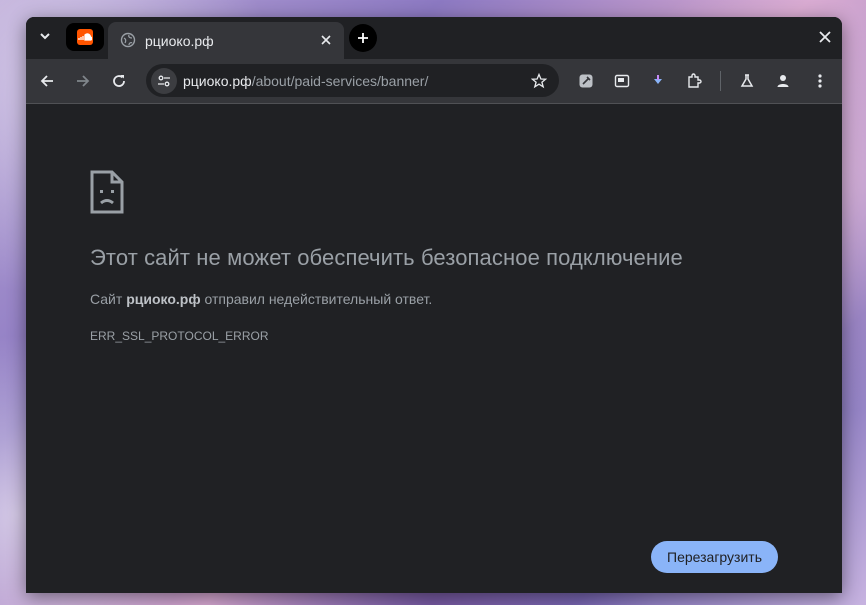 This screenshot has height=605, width=866. Describe the element at coordinates (539, 81) in the screenshot. I see `bookmark-star-icon` at that location.